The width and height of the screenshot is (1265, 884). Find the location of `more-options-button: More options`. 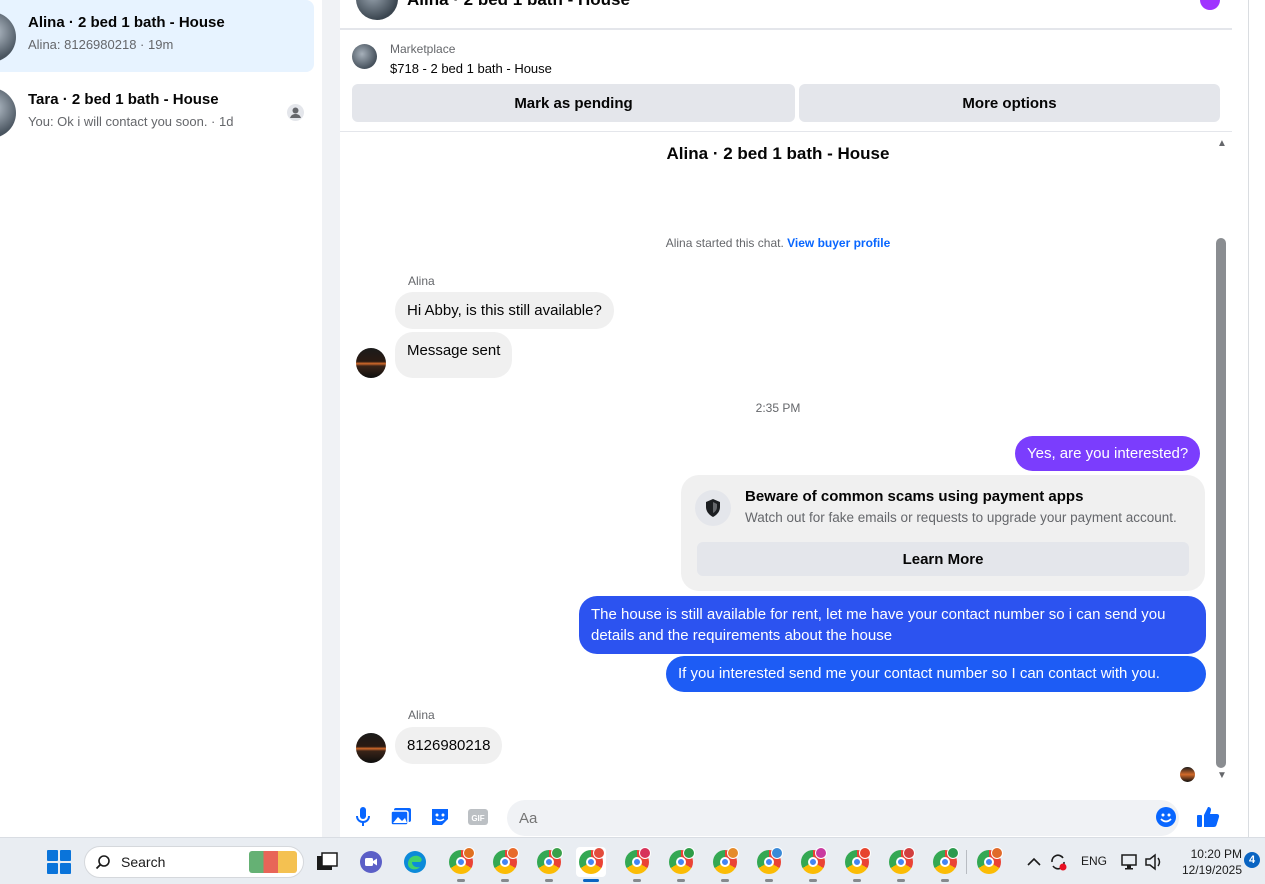

more-options-button: More options is located at coordinates (1009, 103).